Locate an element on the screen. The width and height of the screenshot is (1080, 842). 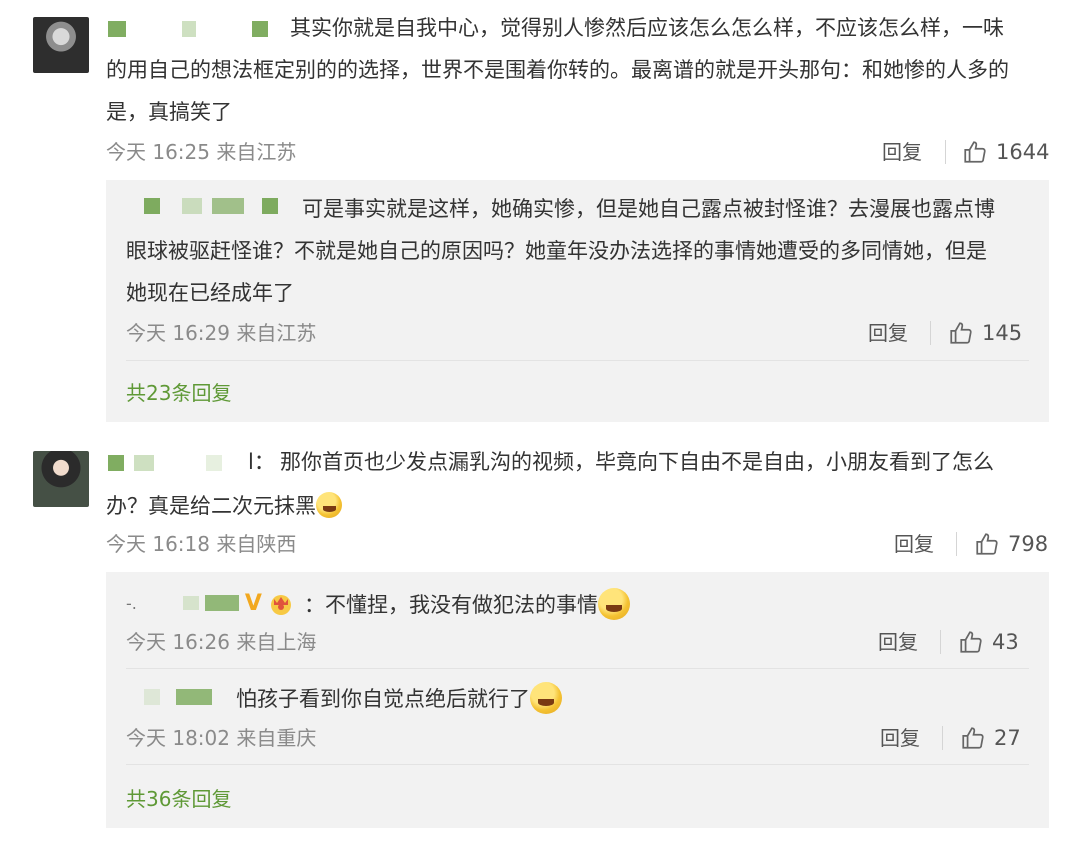
crown-icon is located at coordinates (280, 605).